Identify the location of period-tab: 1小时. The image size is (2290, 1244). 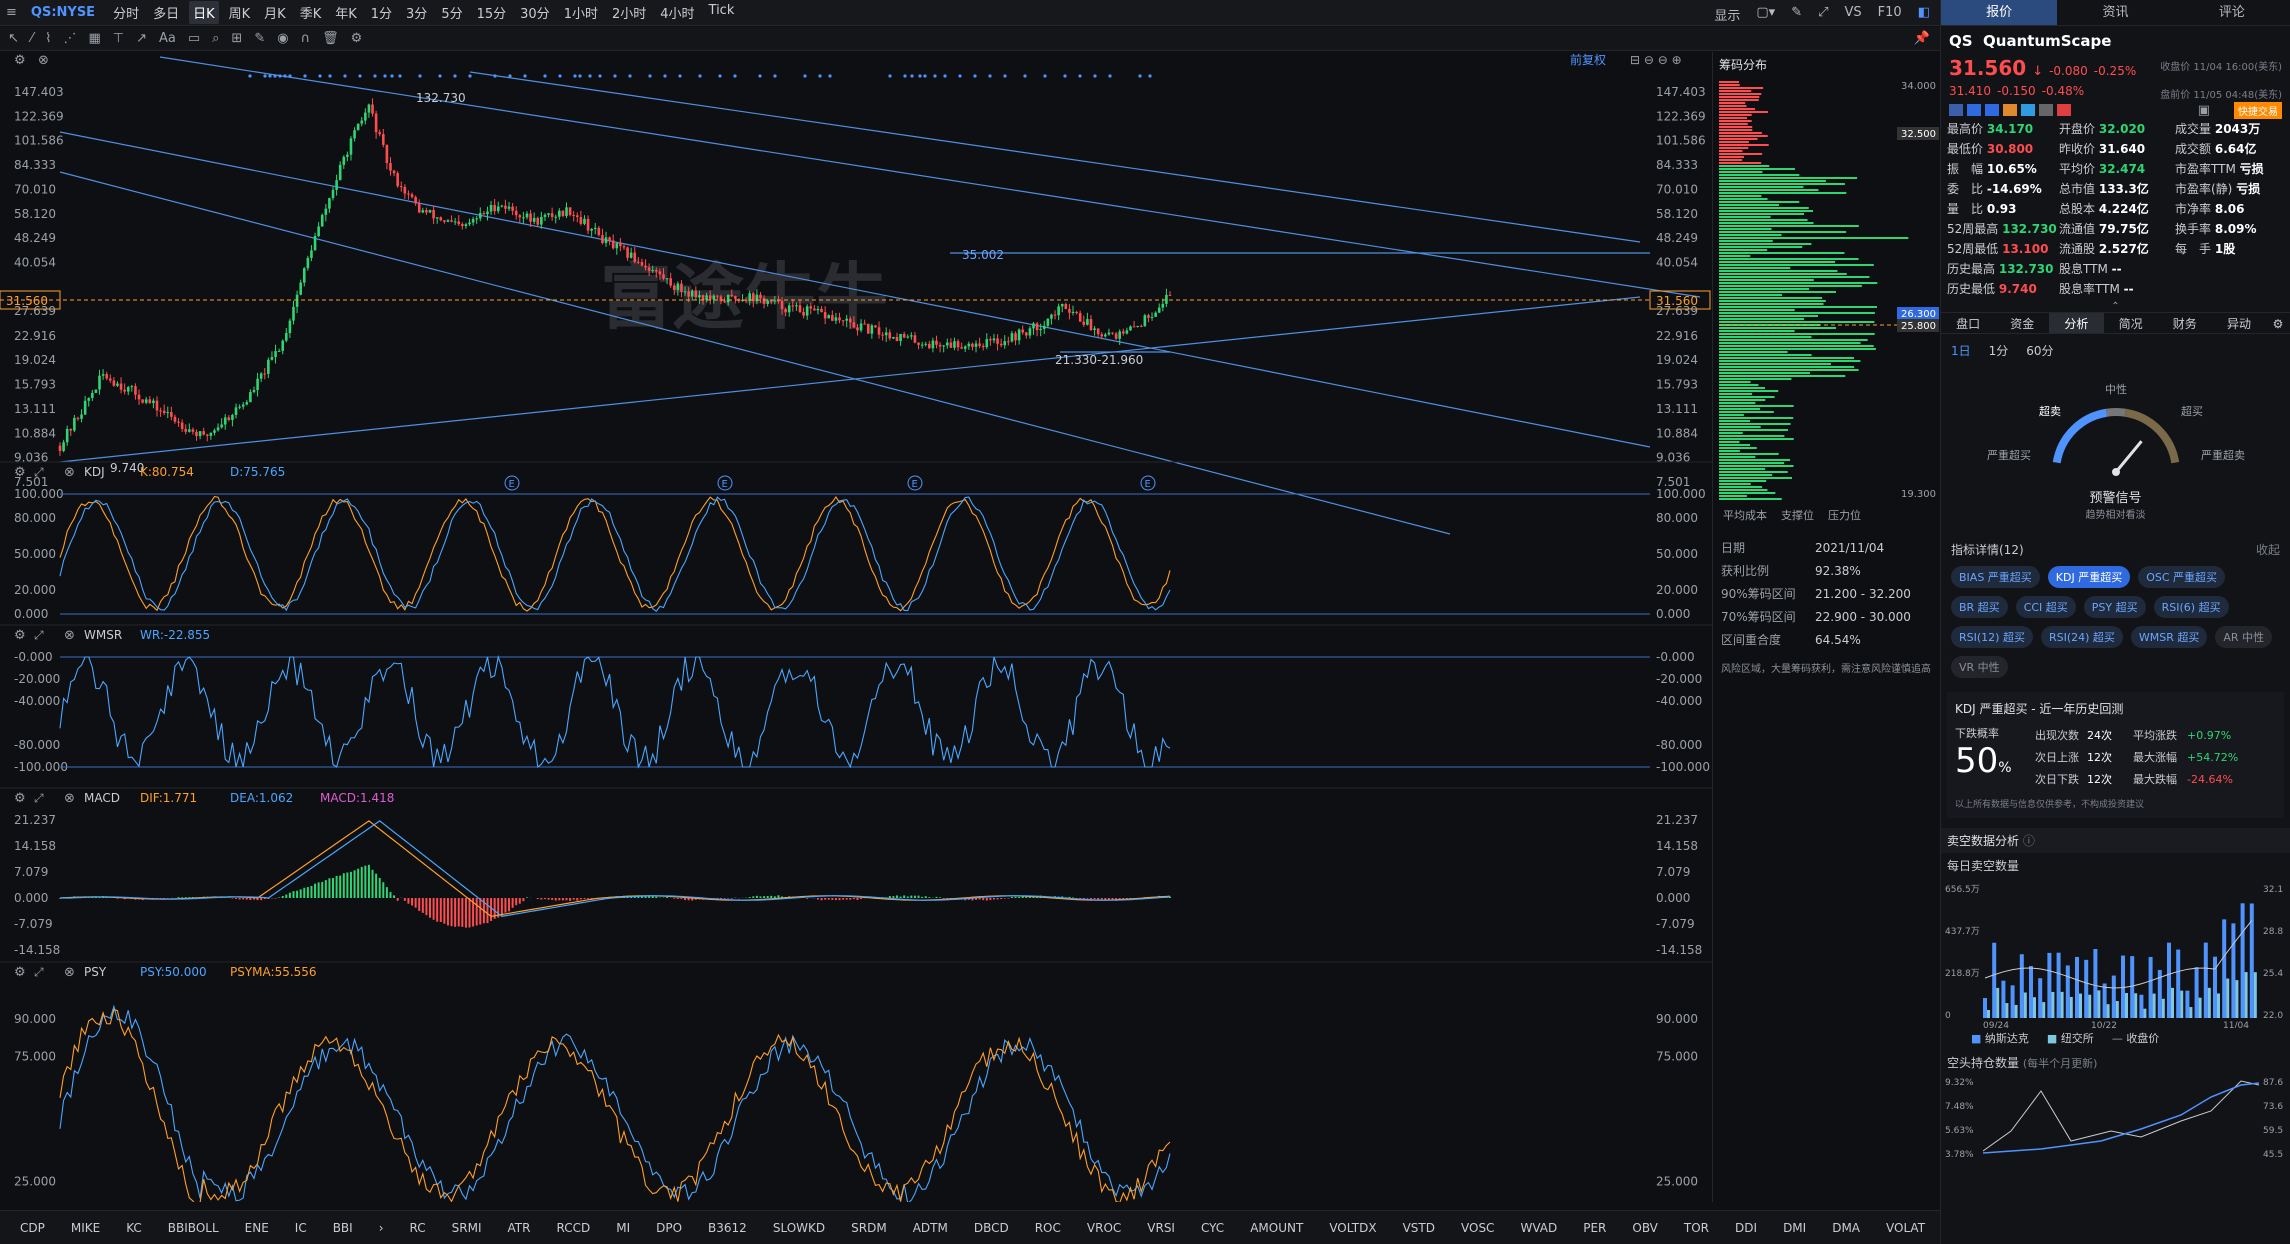
(581, 12).